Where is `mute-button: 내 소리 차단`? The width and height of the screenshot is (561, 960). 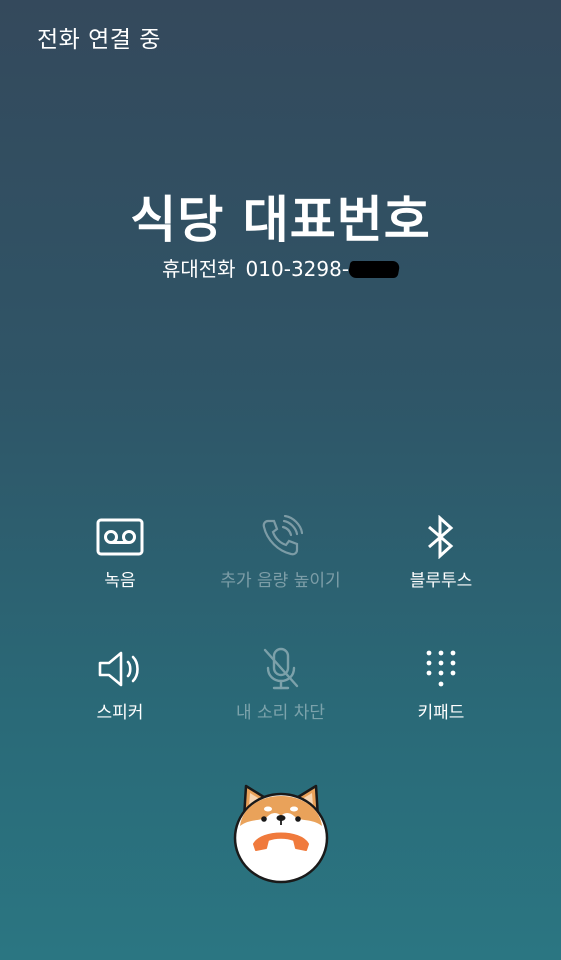
mute-button: 내 소리 차단 is located at coordinates (281, 708).